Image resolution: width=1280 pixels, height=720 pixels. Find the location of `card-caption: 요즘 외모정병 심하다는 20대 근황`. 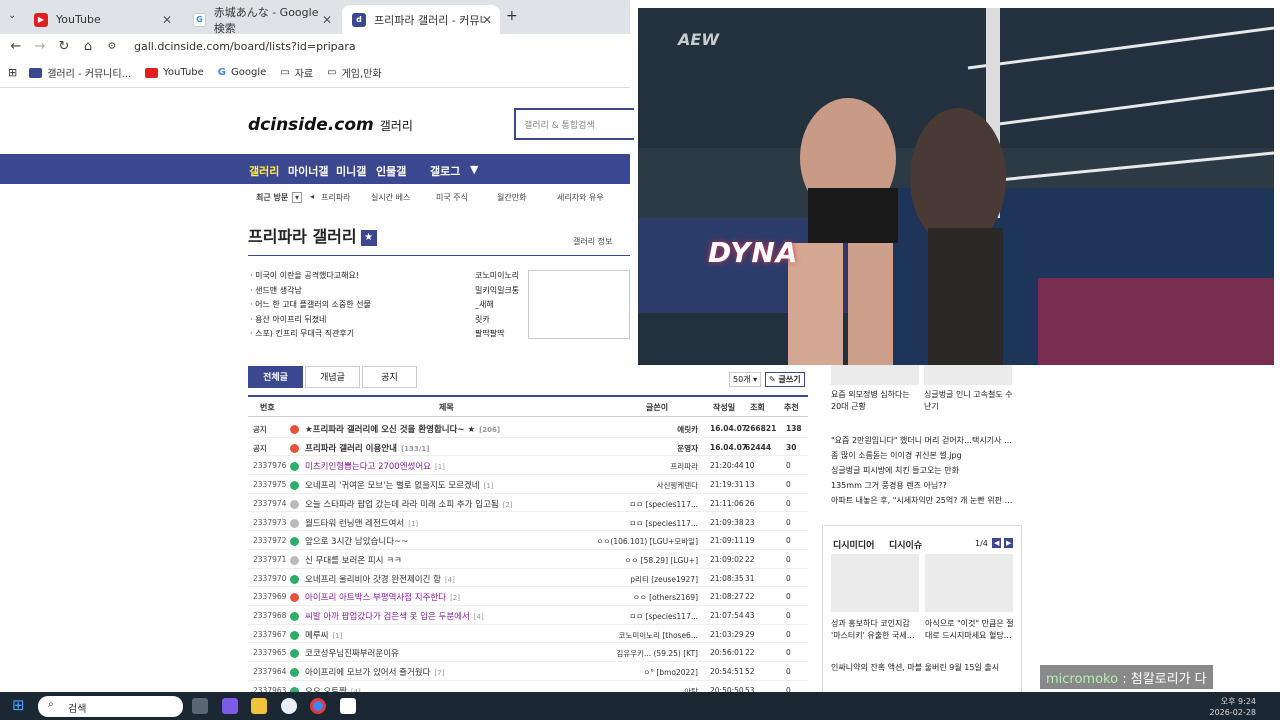

card-caption: 요즘 외모정병 심하다는 20대 근황 is located at coordinates (875, 401).